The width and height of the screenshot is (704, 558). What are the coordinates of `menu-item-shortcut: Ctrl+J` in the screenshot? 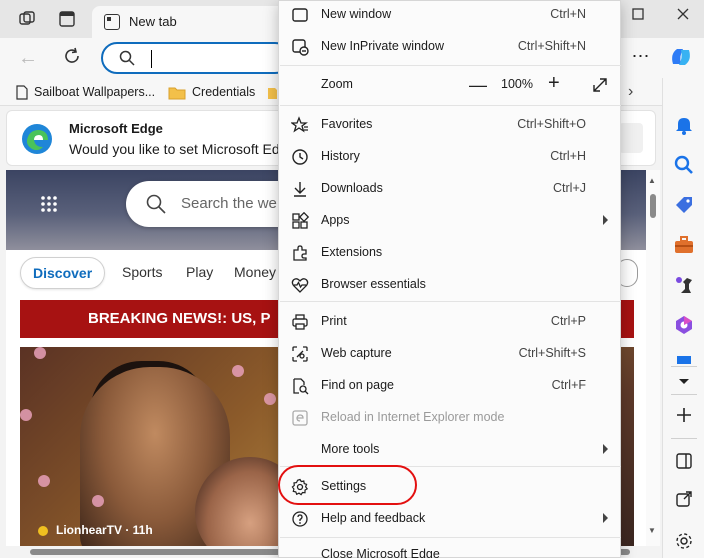 It's located at (569, 188).